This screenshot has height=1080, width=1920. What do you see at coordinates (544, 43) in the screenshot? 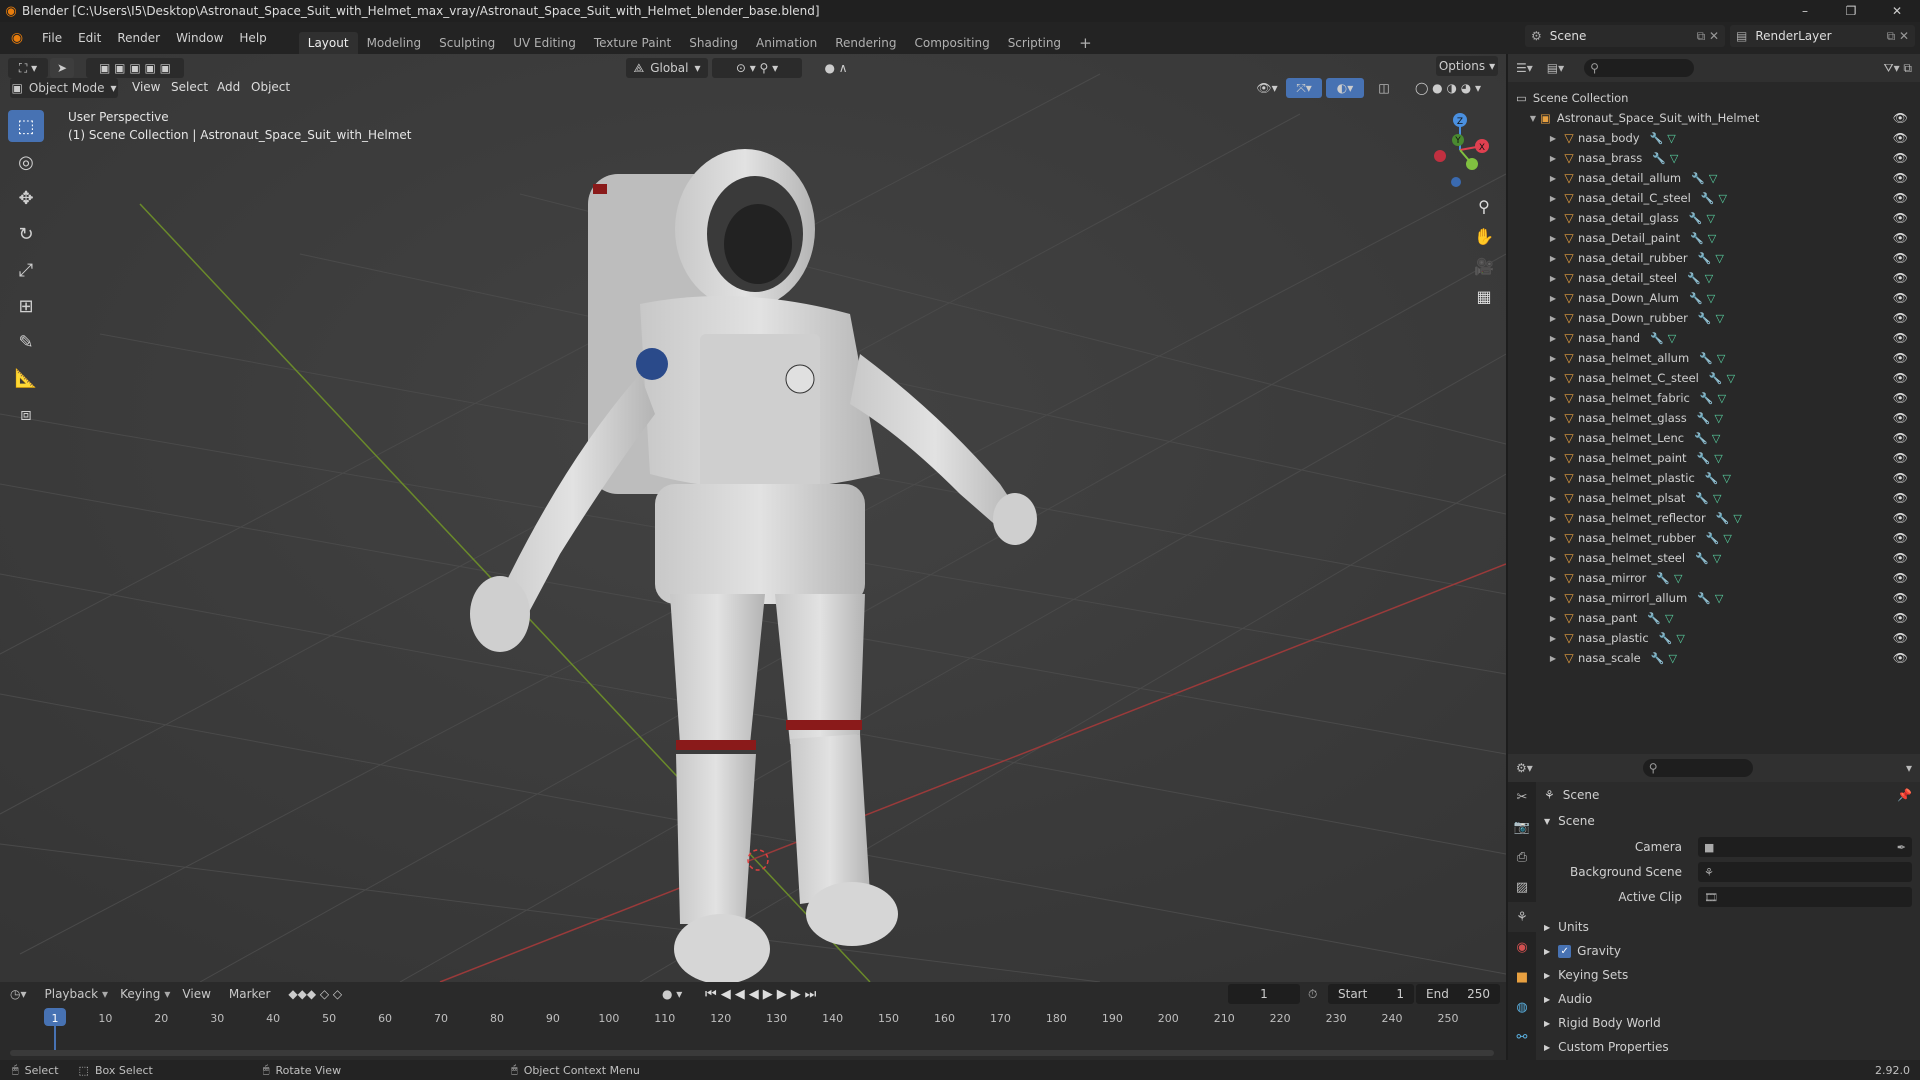
I see `tab-uv-editing: UV Editing` at bounding box center [544, 43].